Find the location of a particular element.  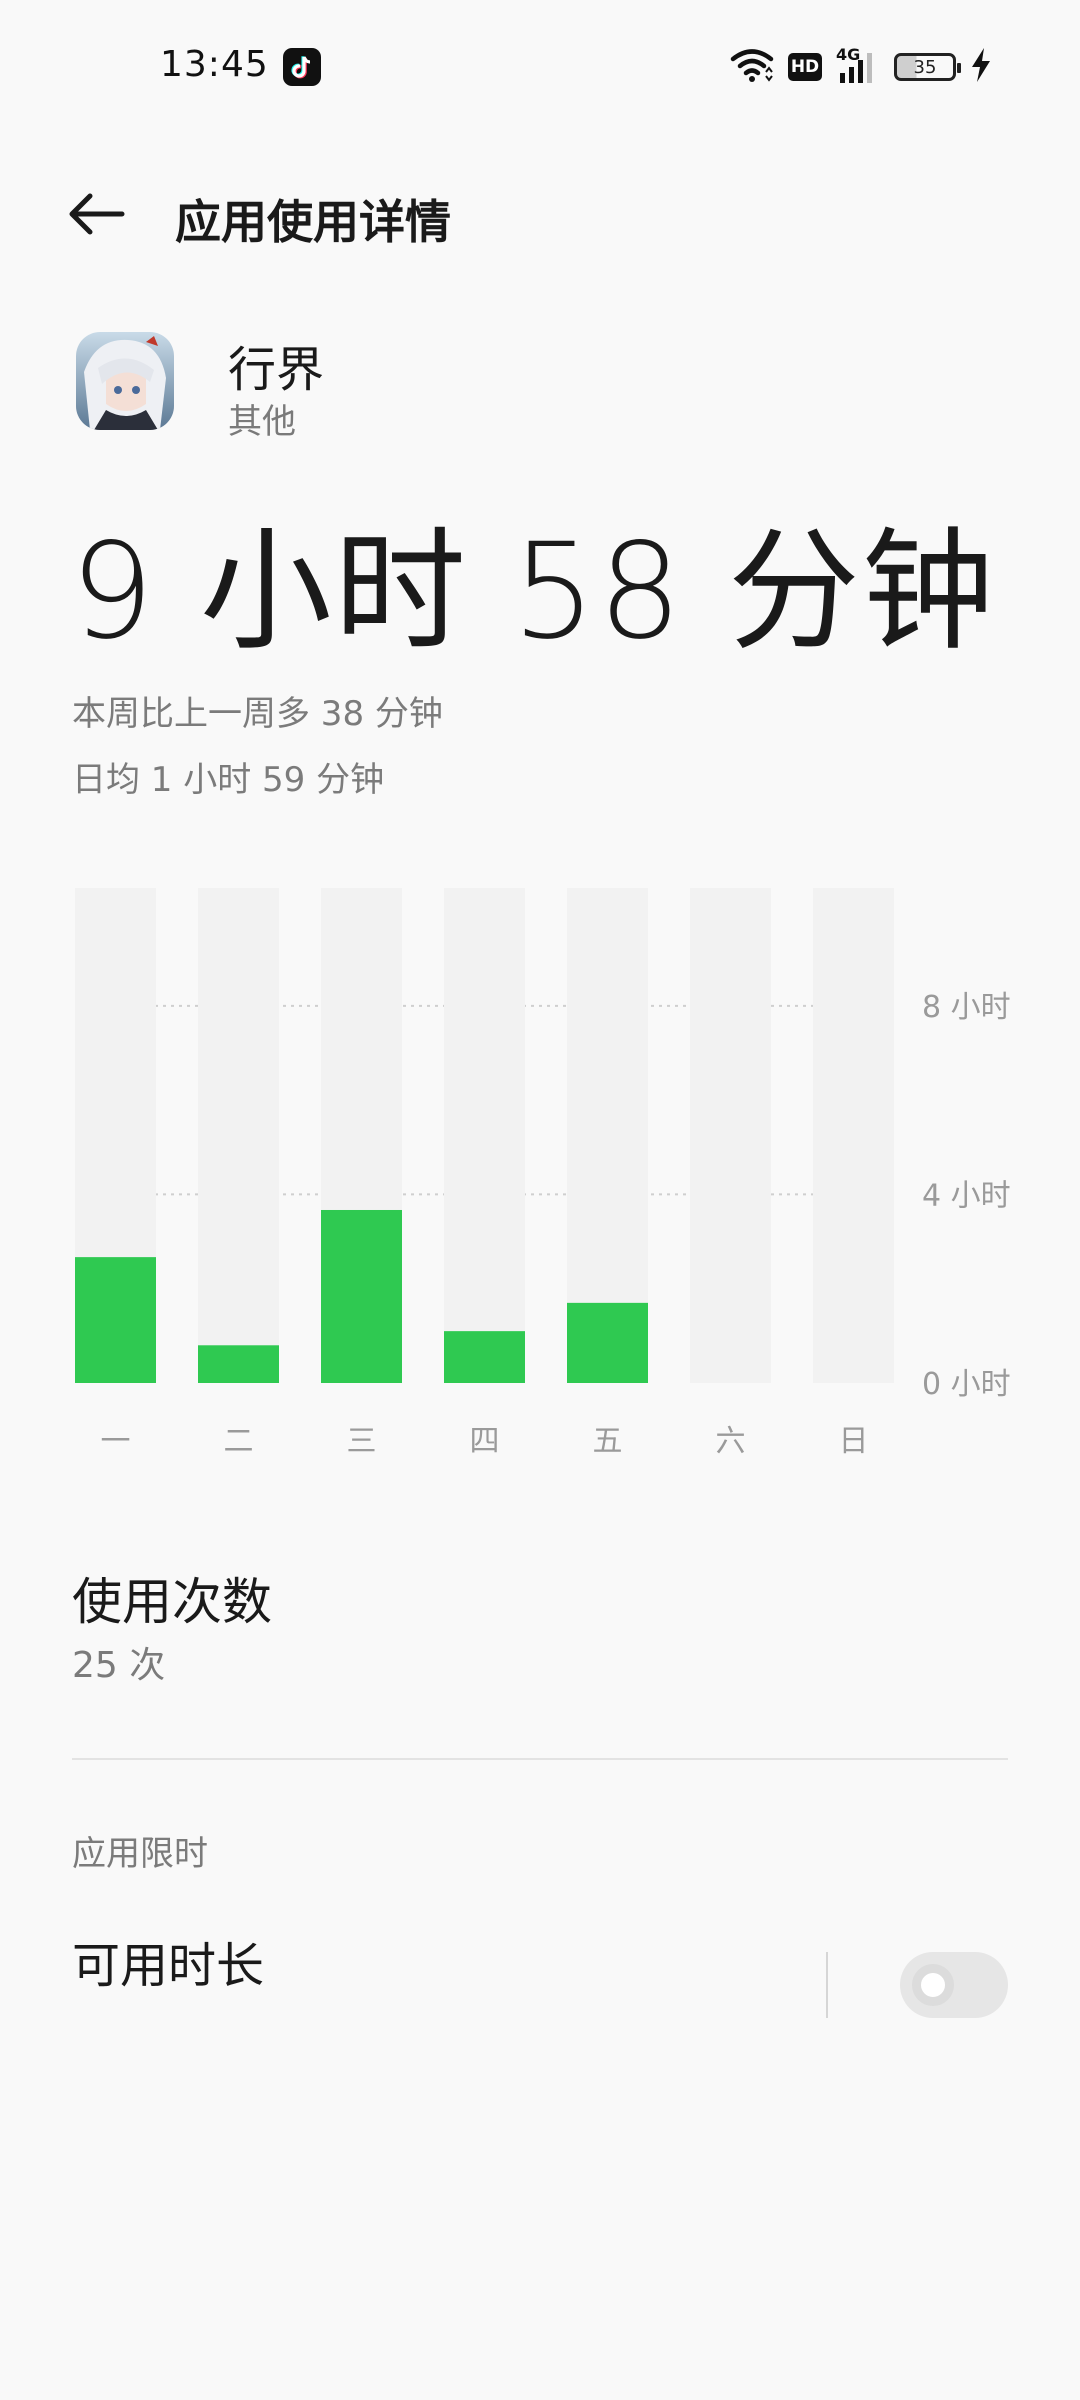

section-divider is located at coordinates (540, 1759).